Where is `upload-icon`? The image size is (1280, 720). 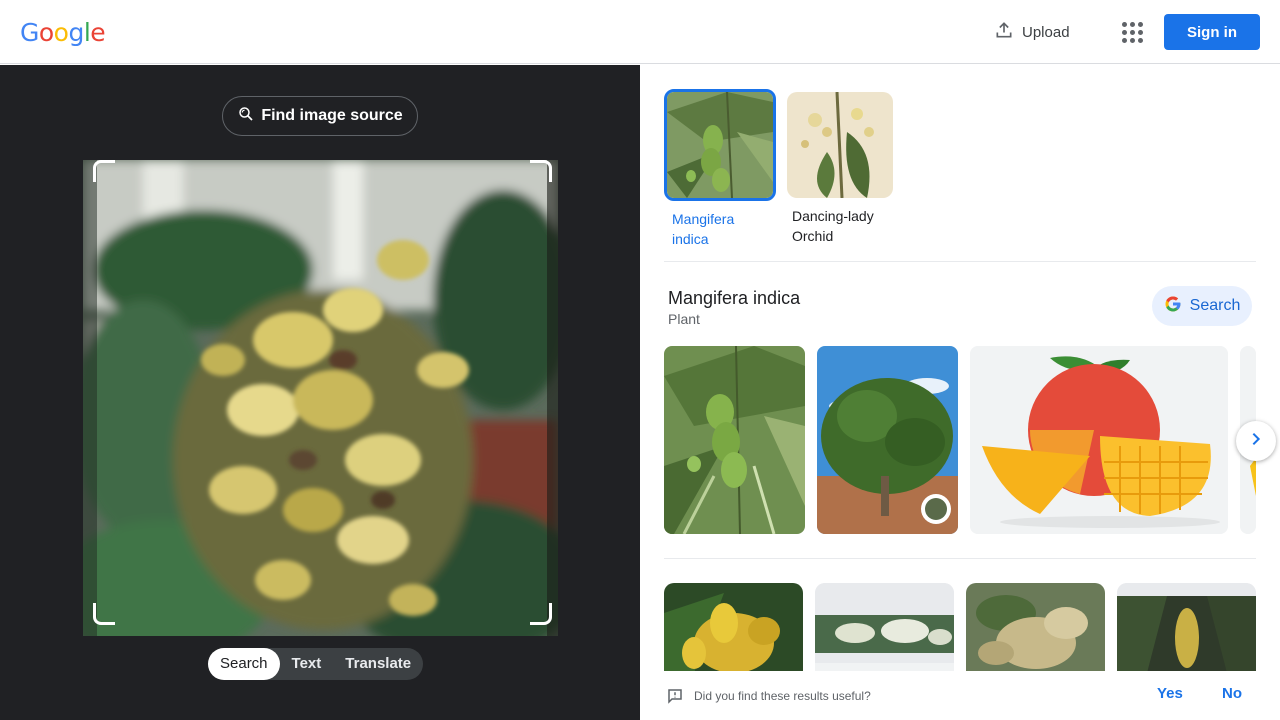 upload-icon is located at coordinates (1004, 32).